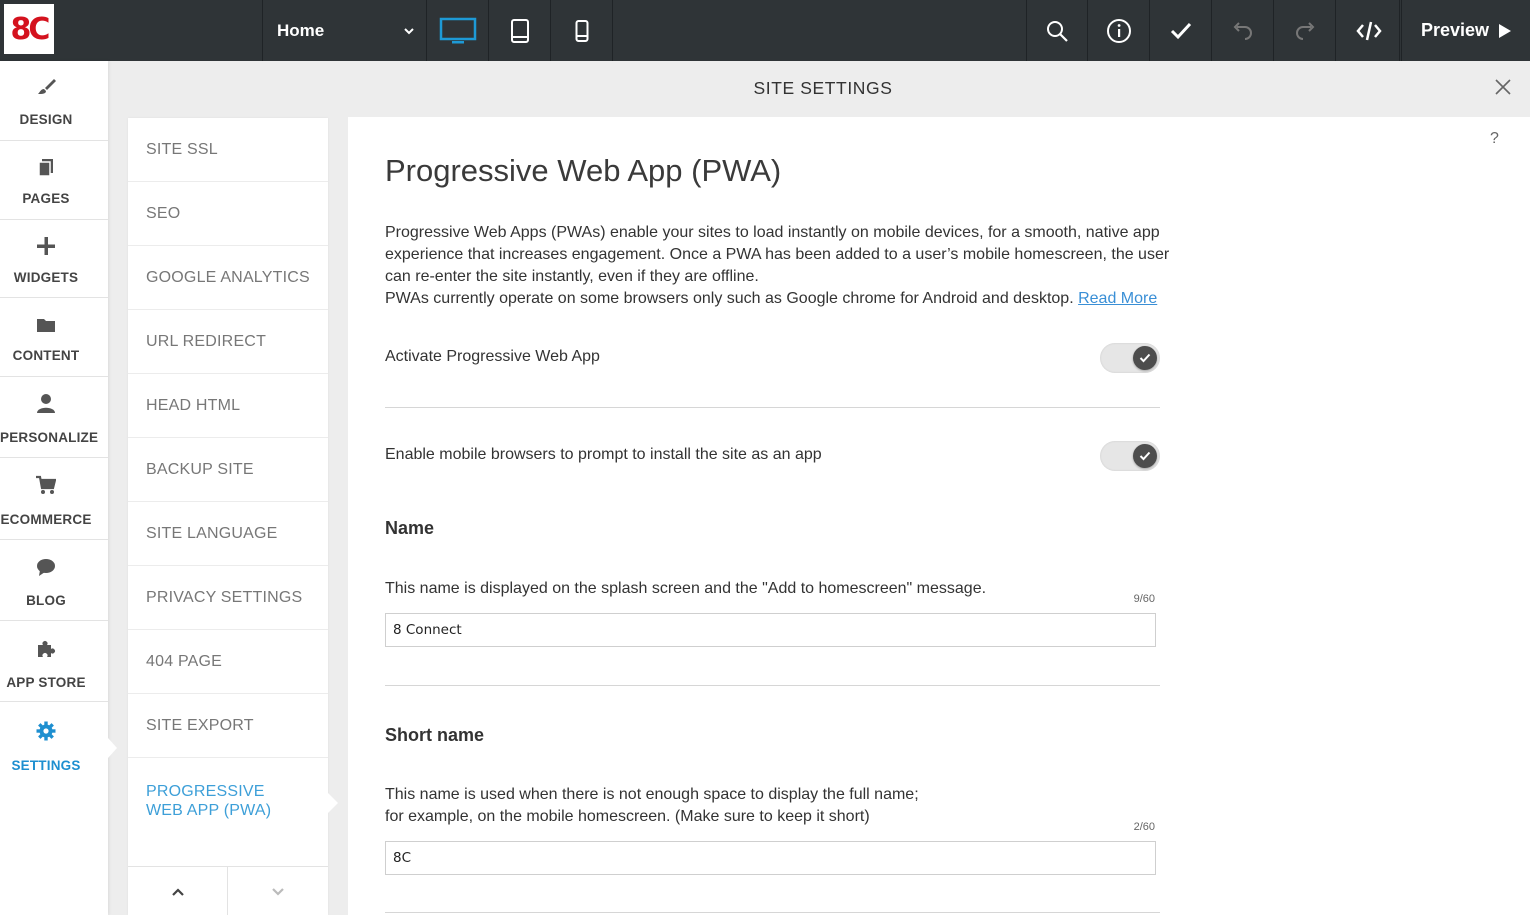 The image size is (1530, 915). What do you see at coordinates (1130, 456) in the screenshot?
I see `install-prompt-toggle` at bounding box center [1130, 456].